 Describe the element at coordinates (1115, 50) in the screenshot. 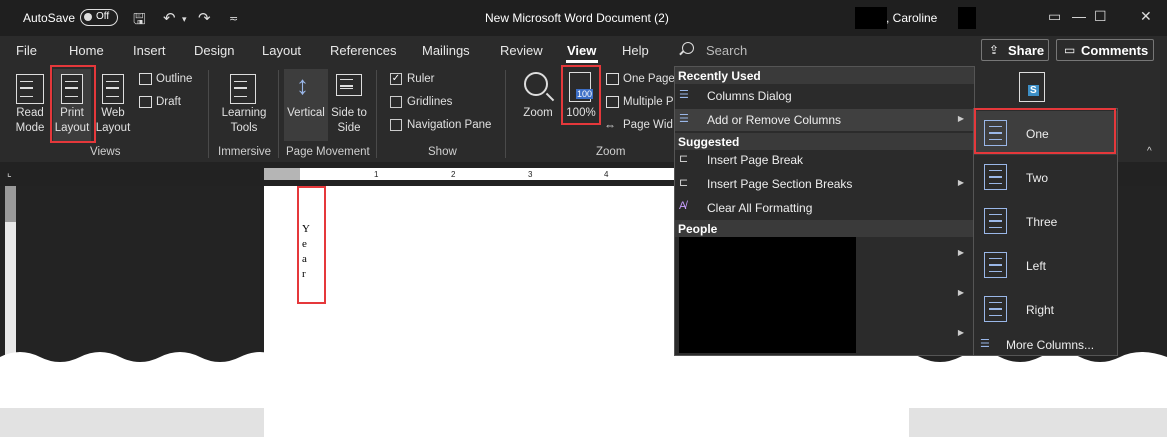

I see `comments-label: Comments` at that location.